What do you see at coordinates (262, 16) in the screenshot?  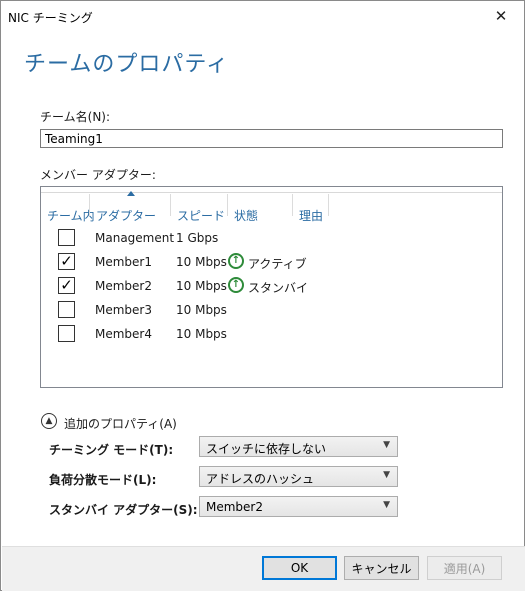 I see `title-bar: NIC チーミング ✕` at bounding box center [262, 16].